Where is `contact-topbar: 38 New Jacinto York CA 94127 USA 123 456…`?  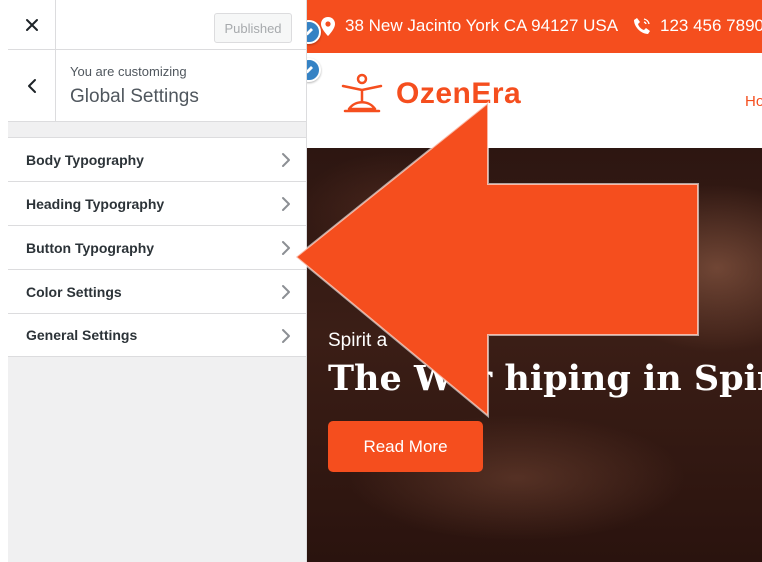 contact-topbar: 38 New Jacinto York CA 94127 USA 123 456… is located at coordinates (534, 26).